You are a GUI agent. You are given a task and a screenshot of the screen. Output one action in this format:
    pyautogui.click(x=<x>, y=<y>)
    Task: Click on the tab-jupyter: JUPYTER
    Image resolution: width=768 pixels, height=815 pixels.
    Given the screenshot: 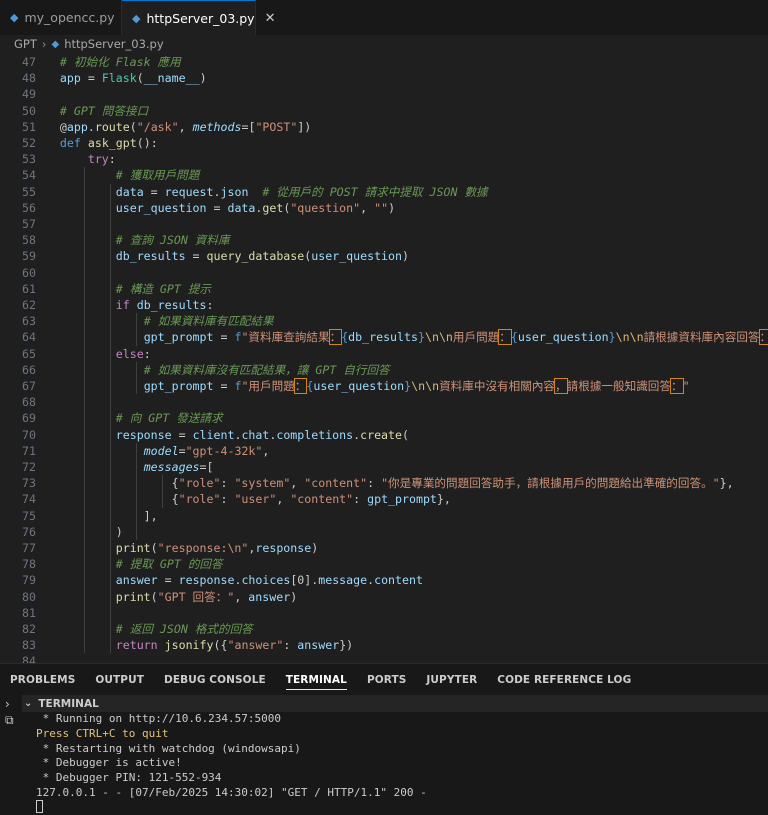 What is the action you would take?
    pyautogui.click(x=451, y=680)
    